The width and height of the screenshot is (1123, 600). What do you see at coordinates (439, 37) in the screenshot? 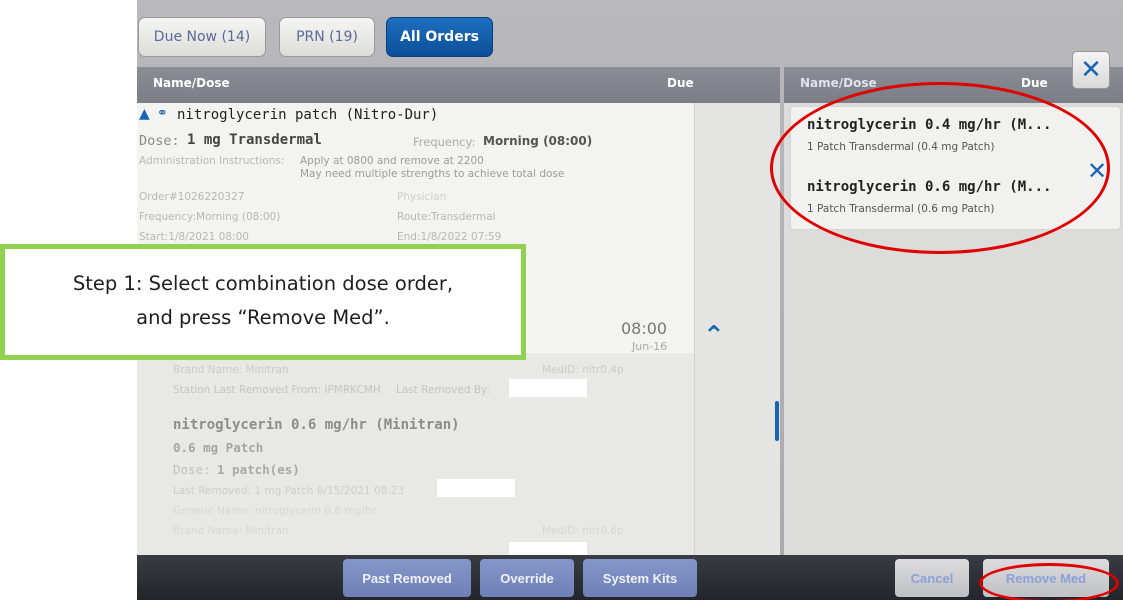
I see `tab-all-orders: All Orders` at bounding box center [439, 37].